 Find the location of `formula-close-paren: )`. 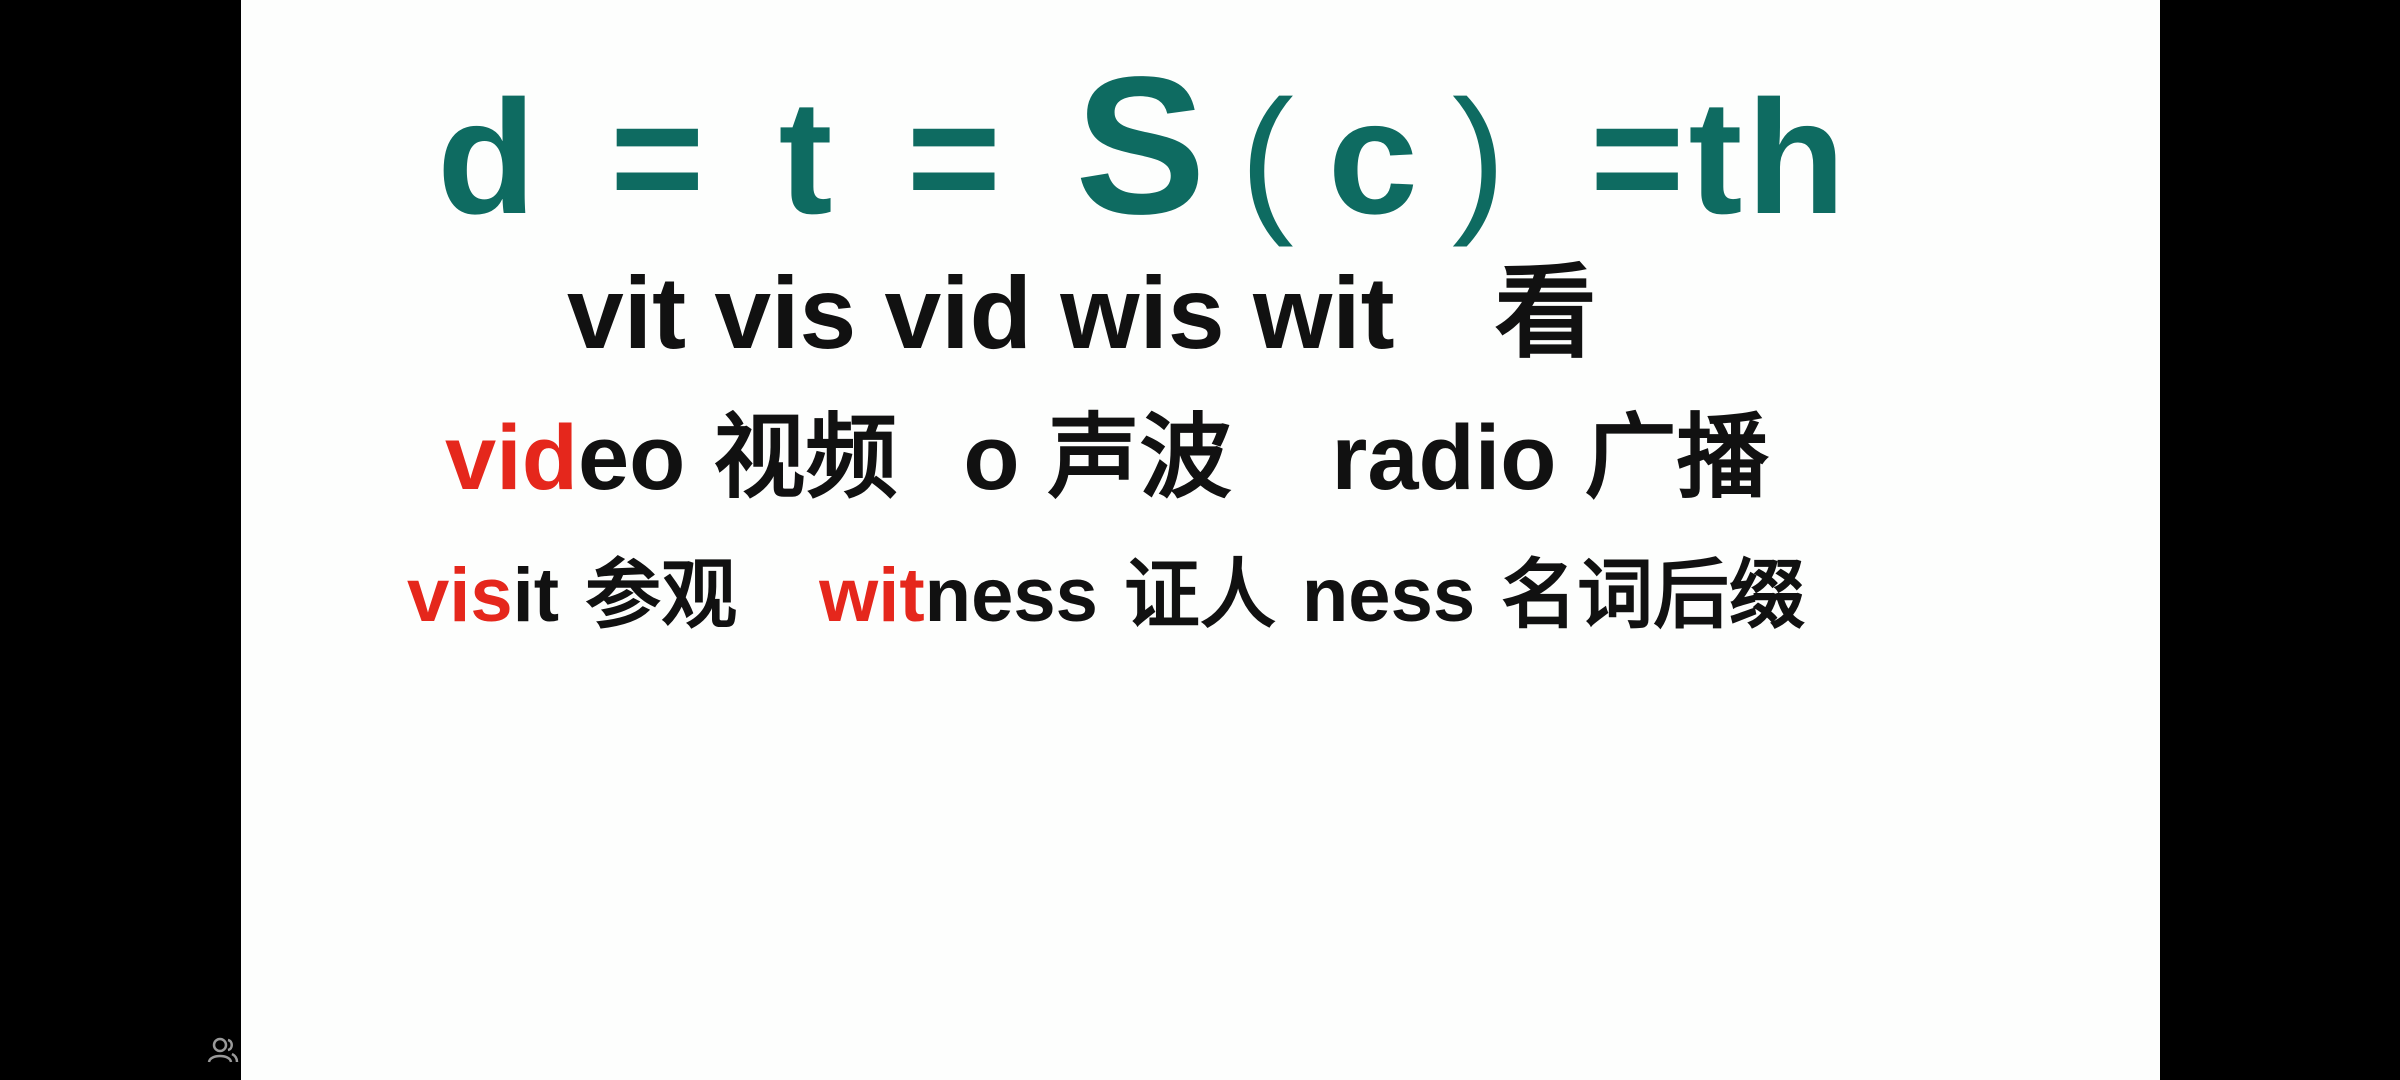

formula-close-paren: ) is located at coordinates (1480, 157).